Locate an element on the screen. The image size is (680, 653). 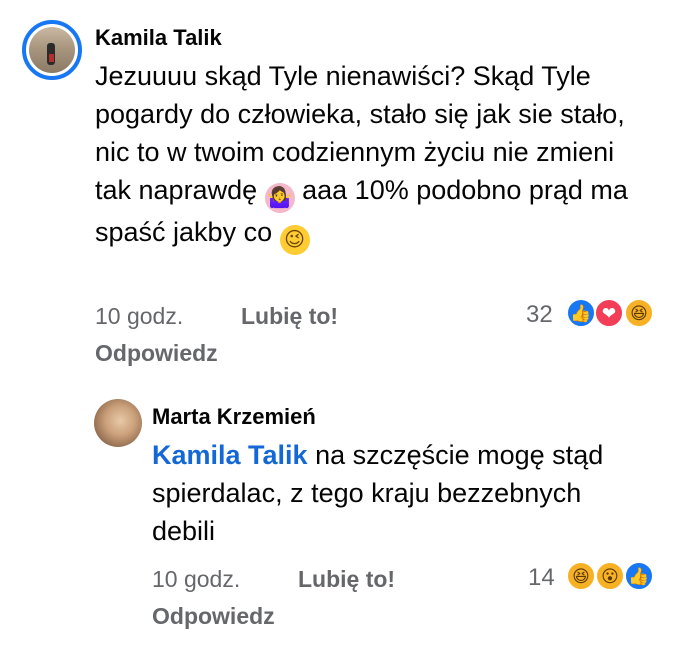
shrug-emoji-icon: 🤷‍♀️ is located at coordinates (279, 198).